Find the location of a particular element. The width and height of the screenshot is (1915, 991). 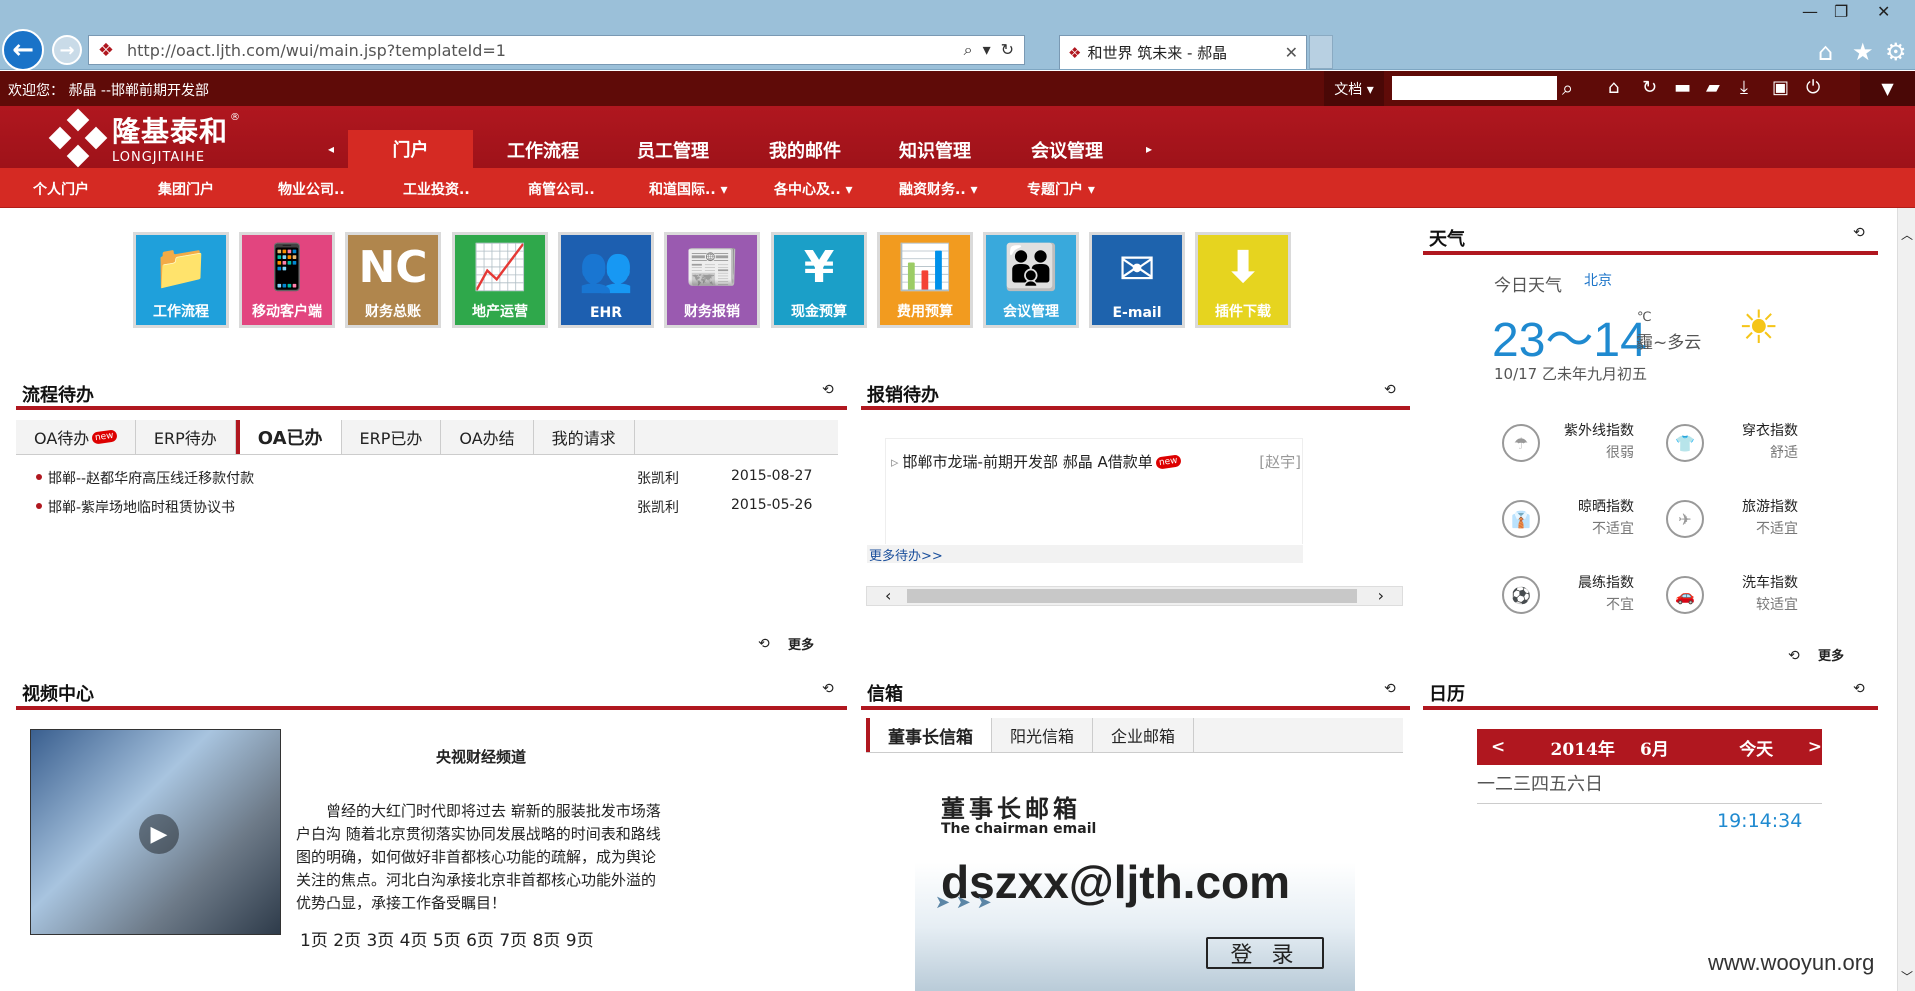

message-icon: ▬ is located at coordinates (1682, 87).